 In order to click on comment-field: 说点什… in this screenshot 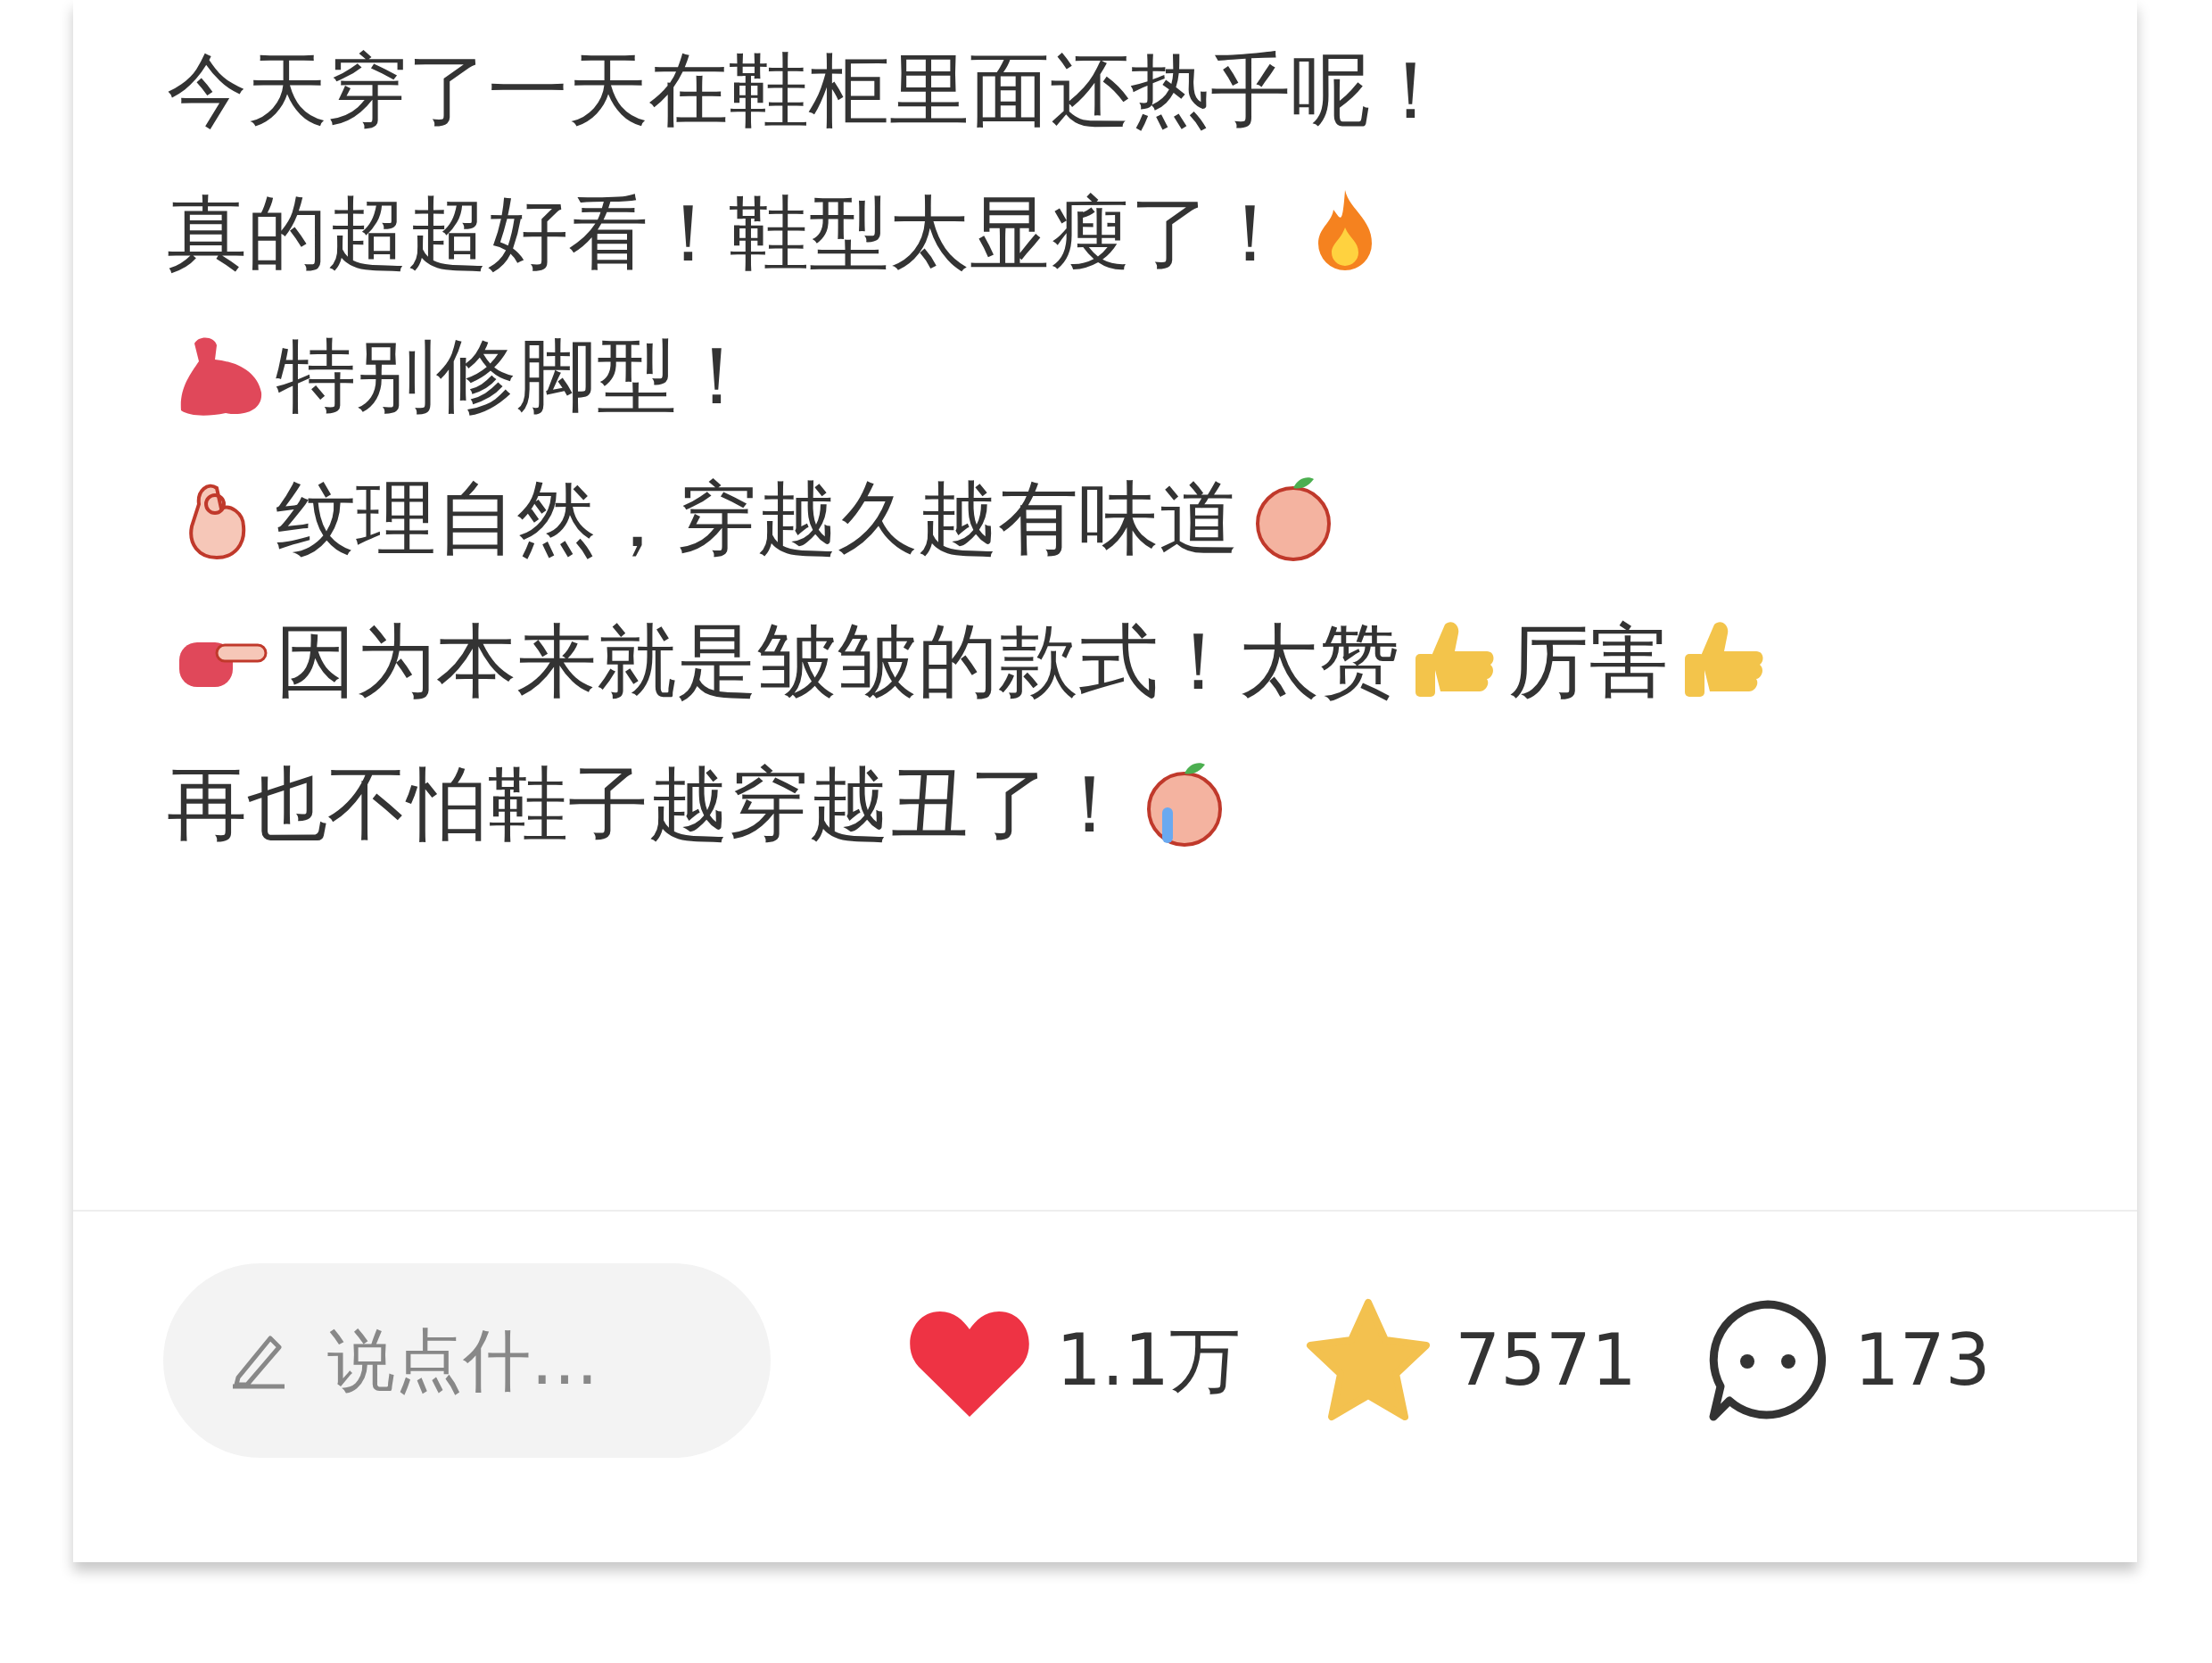, I will do `click(467, 1360)`.